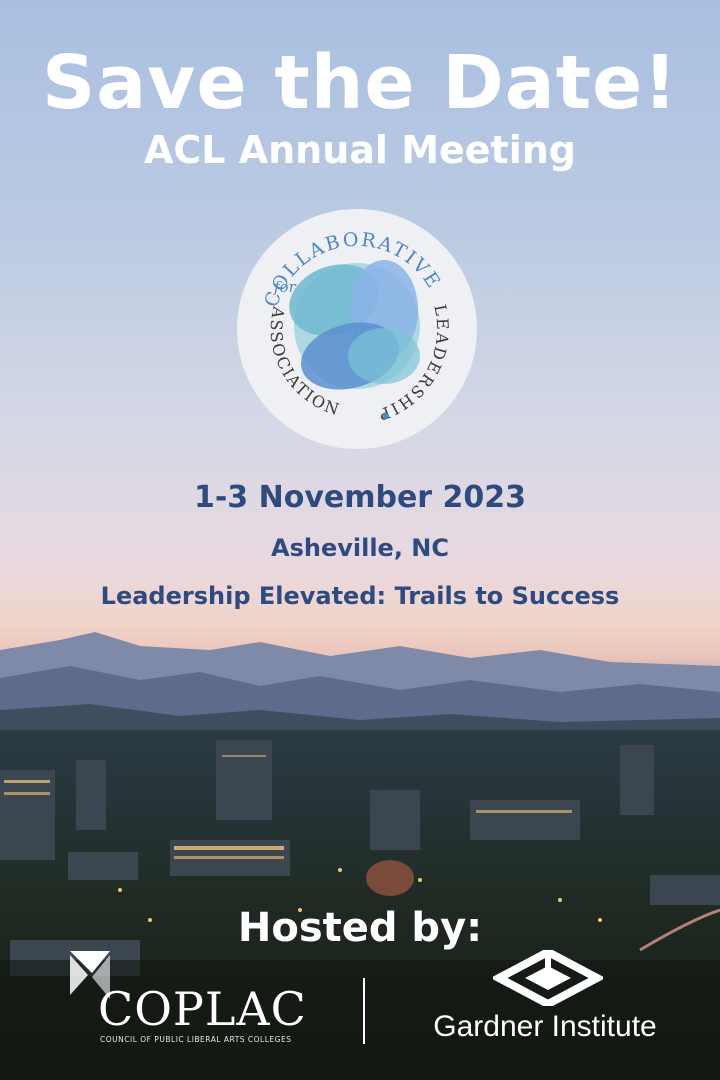  I want to click on gardner-logo-icon, so click(548, 978).